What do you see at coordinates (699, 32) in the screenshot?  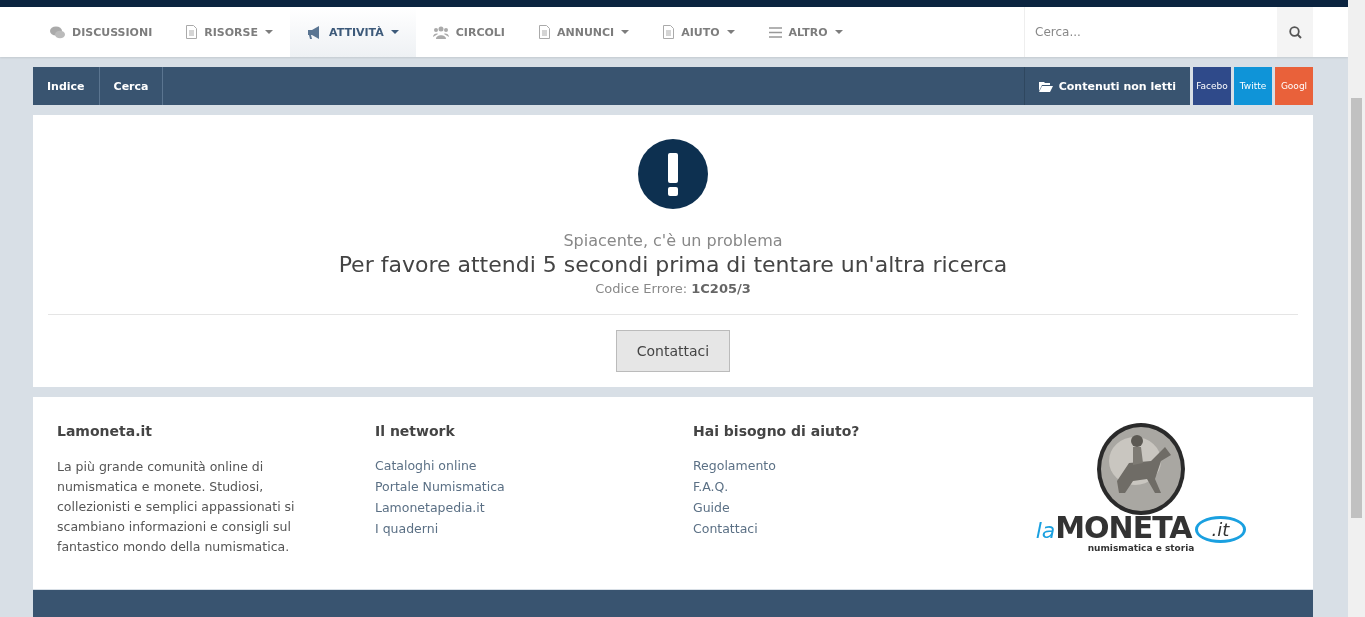 I see `nav-tab: AIUTO` at bounding box center [699, 32].